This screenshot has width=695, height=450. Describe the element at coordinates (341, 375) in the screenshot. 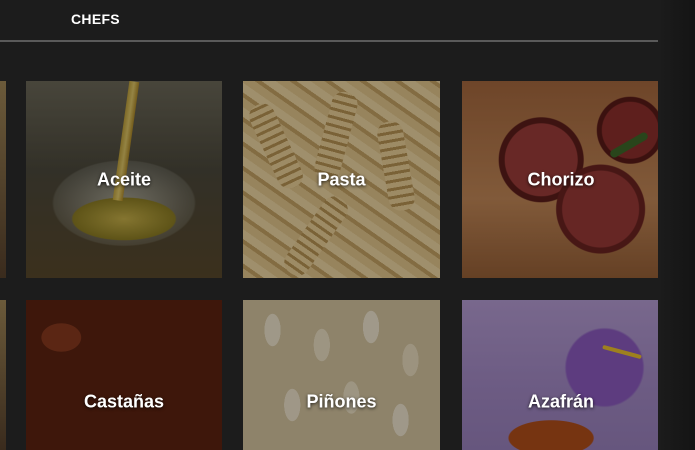

I see `tile-pinones: Piñones` at that location.